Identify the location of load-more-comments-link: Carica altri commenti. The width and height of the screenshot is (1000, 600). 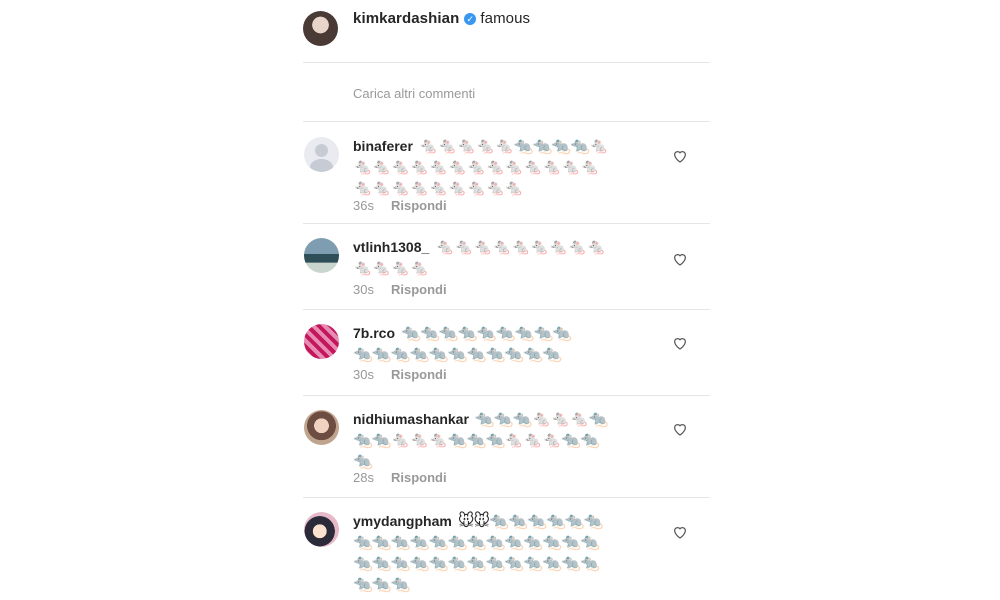
(414, 93).